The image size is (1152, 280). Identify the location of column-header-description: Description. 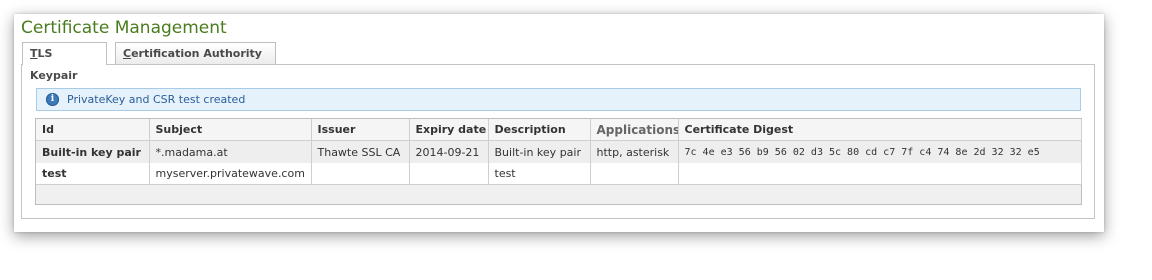
(539, 130).